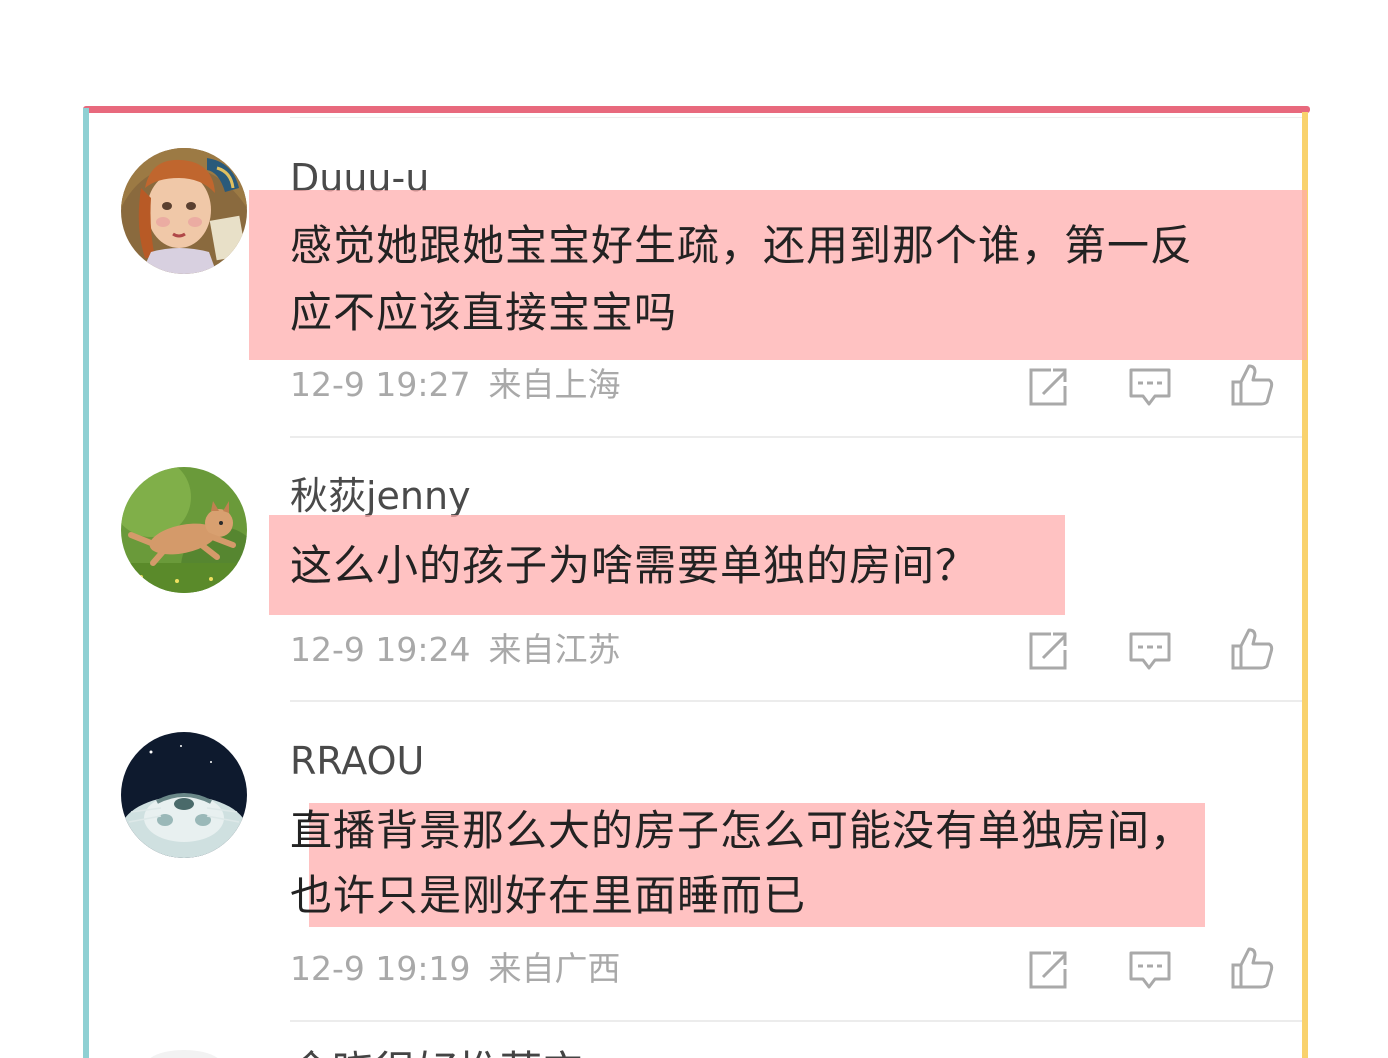 The width and height of the screenshot is (1388, 1058). I want to click on partial-comment-text: 余晓很好推荐它, so click(437, 1052).